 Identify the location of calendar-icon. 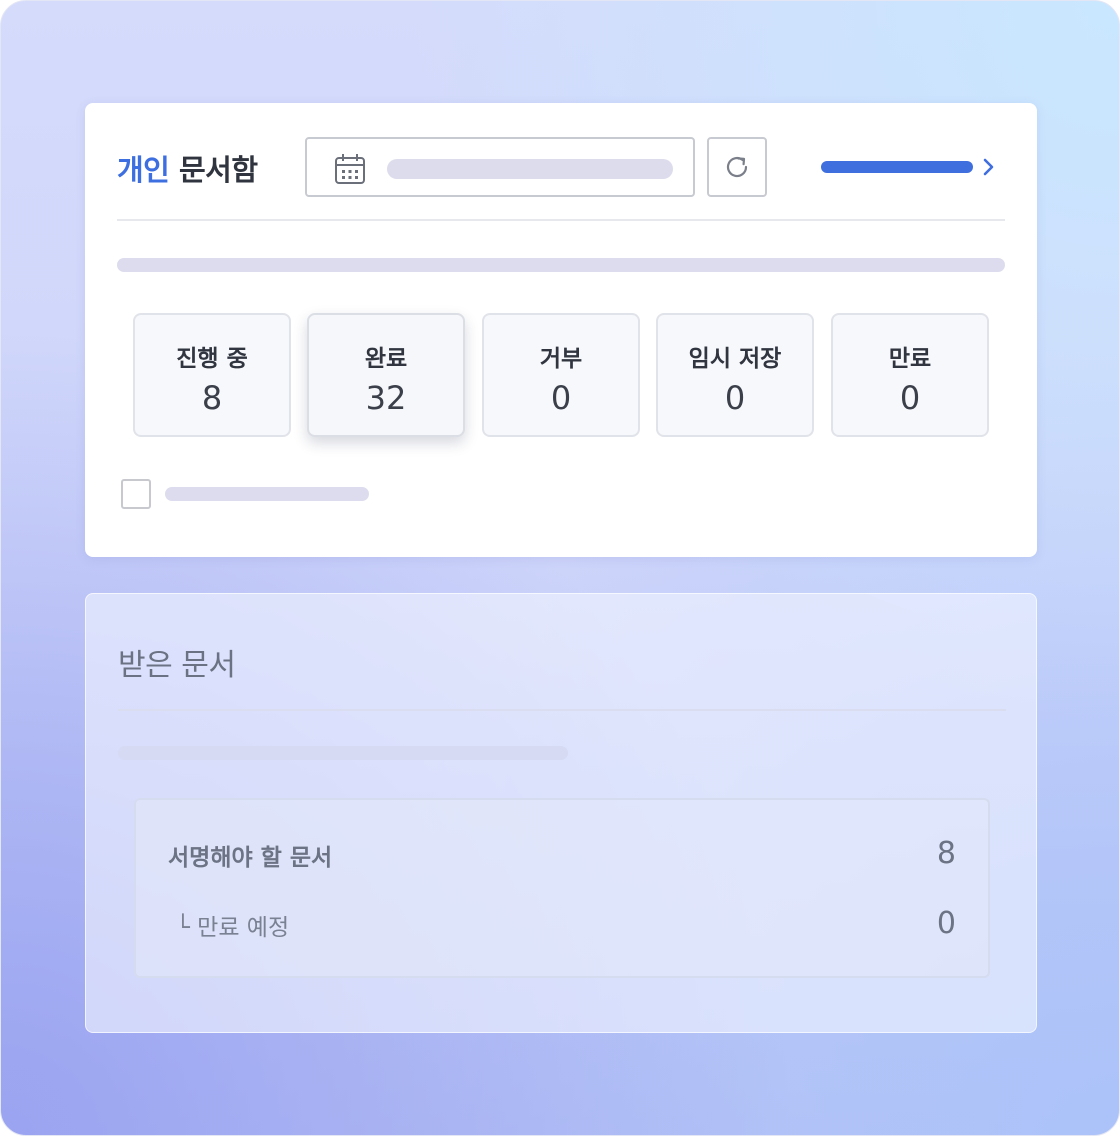
(350, 169).